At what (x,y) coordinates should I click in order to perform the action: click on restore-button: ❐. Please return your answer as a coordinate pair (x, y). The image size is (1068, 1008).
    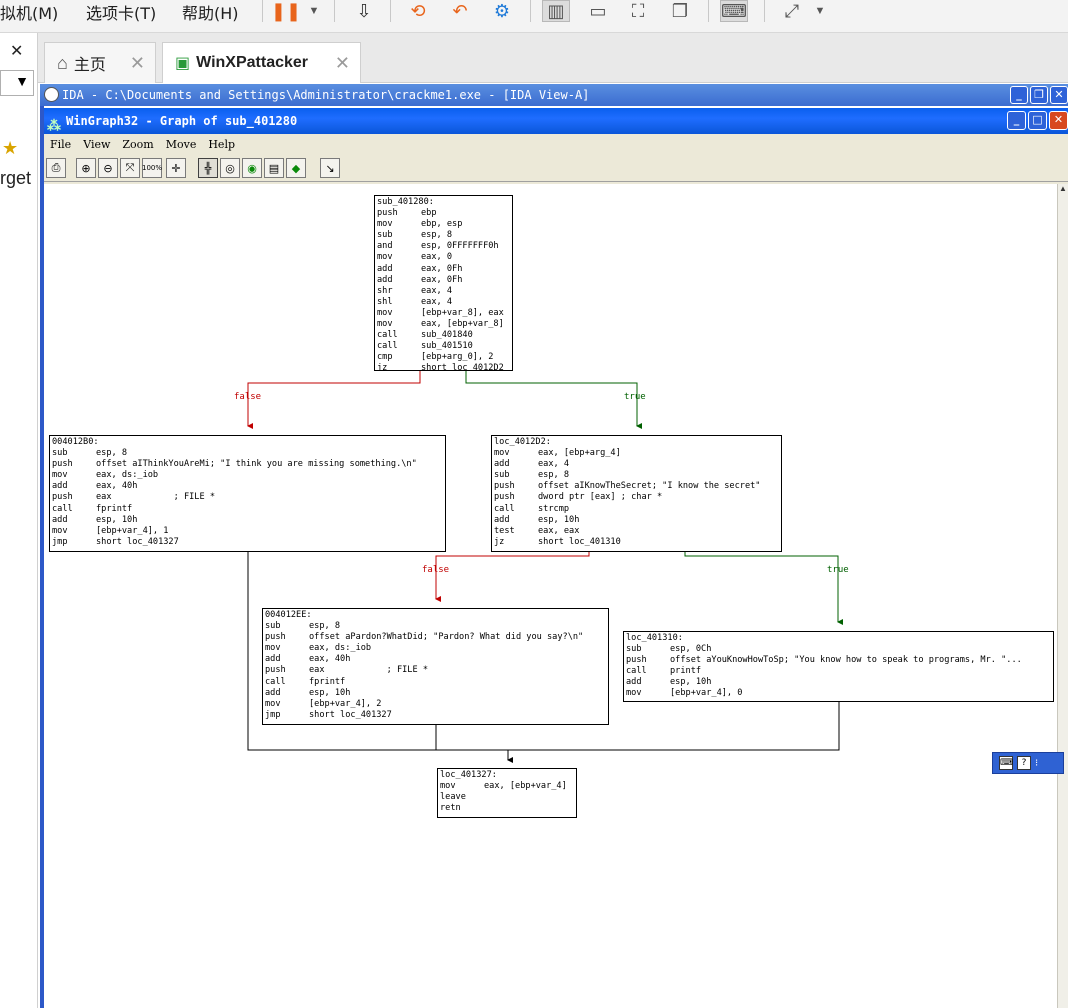
    Looking at the image, I should click on (1039, 95).